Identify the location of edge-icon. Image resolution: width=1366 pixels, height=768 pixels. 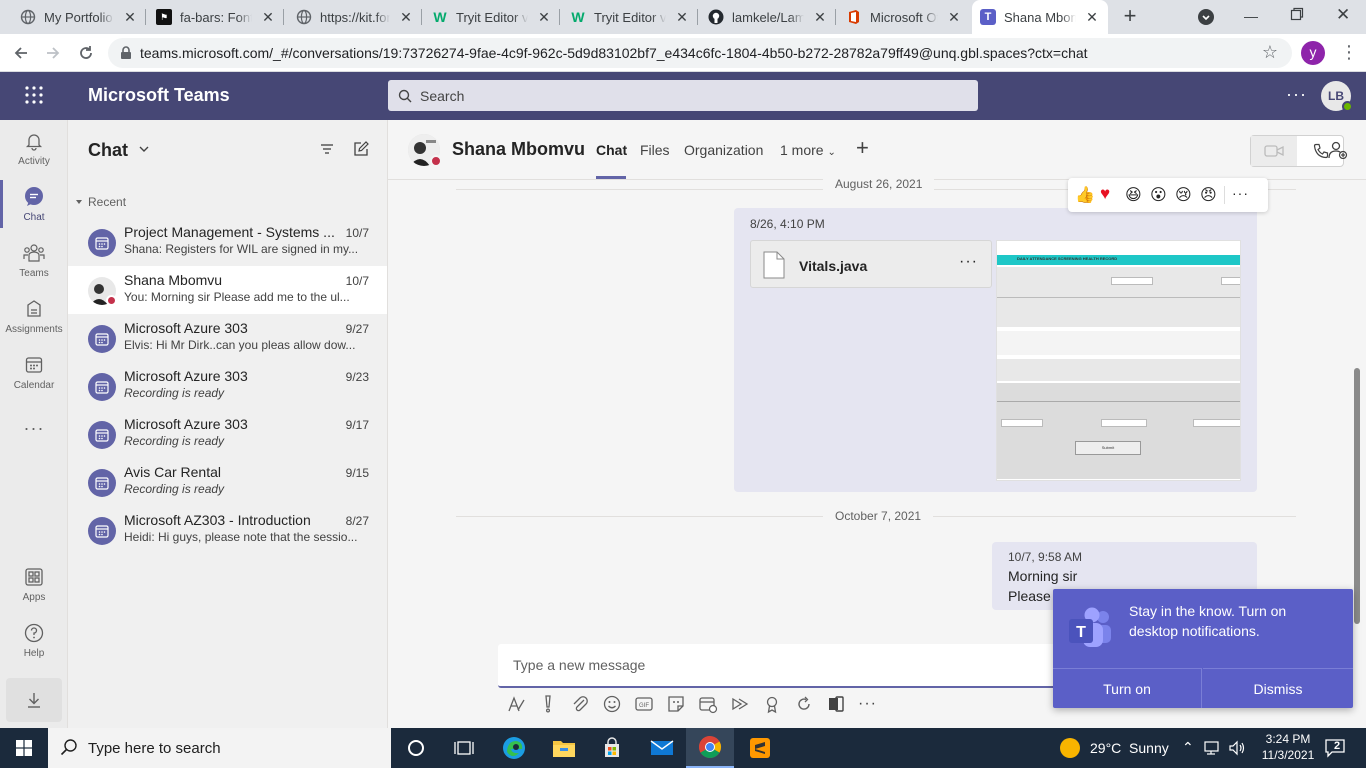
(514, 748).